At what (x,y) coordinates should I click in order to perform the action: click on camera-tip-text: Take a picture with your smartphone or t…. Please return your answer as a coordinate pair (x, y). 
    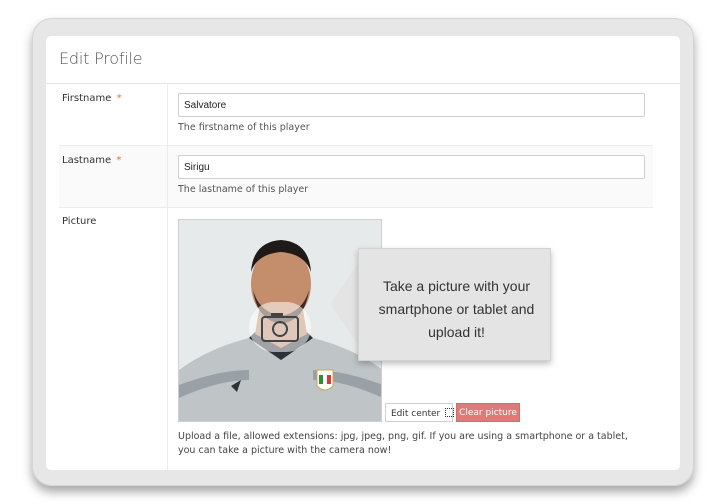
    Looking at the image, I should click on (456, 309).